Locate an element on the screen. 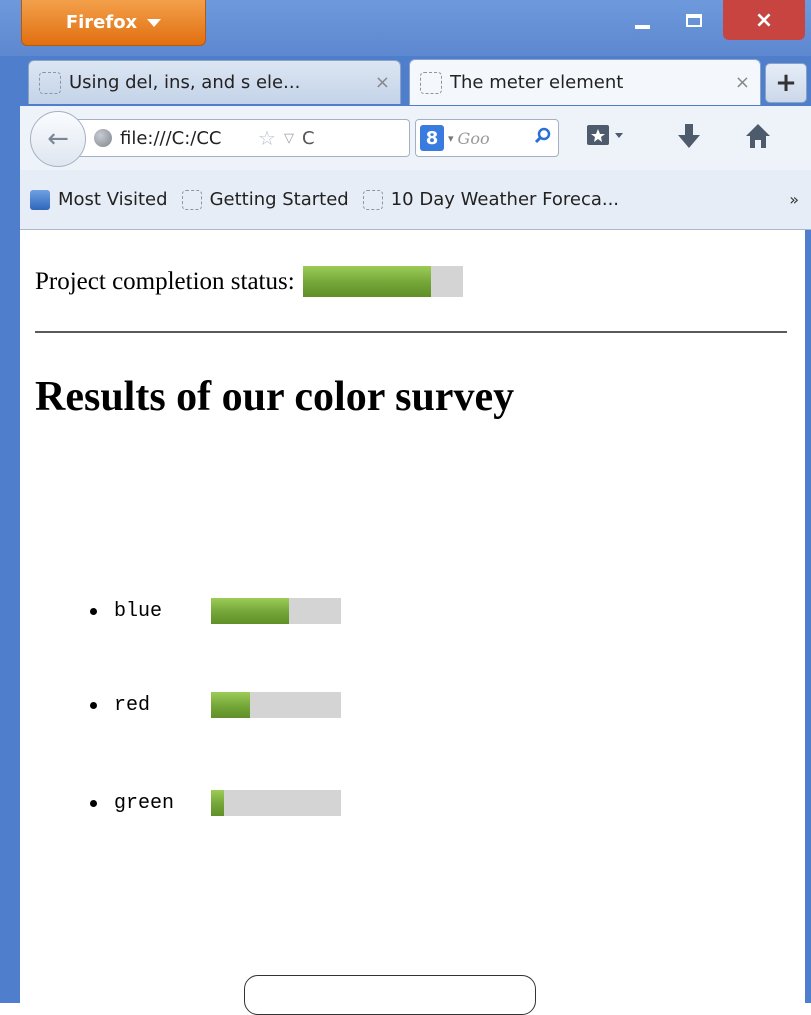 The height and width of the screenshot is (1015, 811). search-box: 8 ▾ Goo is located at coordinates (487, 138).